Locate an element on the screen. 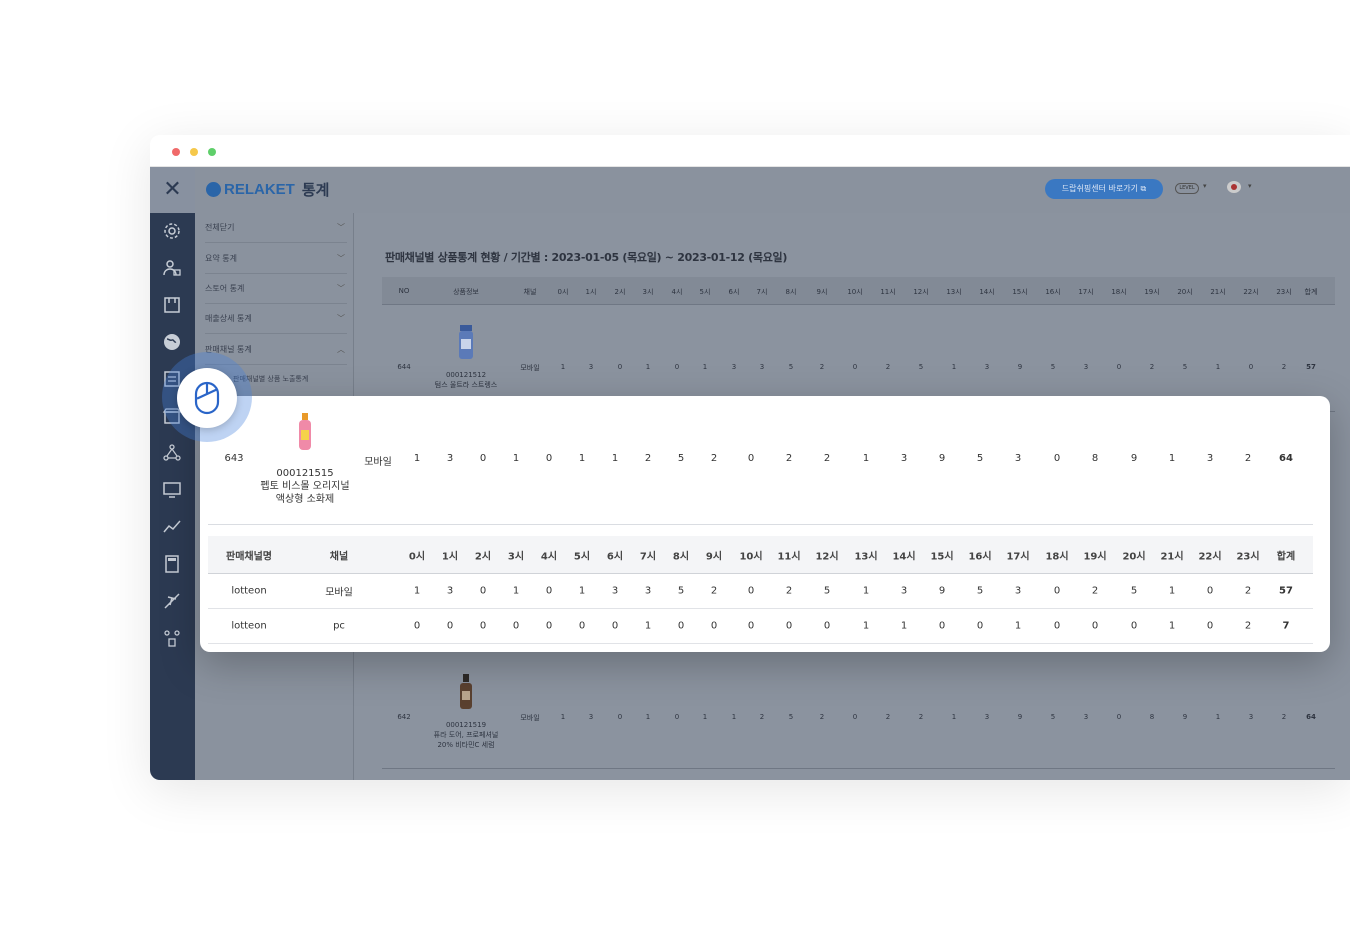  chart-line-icon is located at coordinates (172, 527).